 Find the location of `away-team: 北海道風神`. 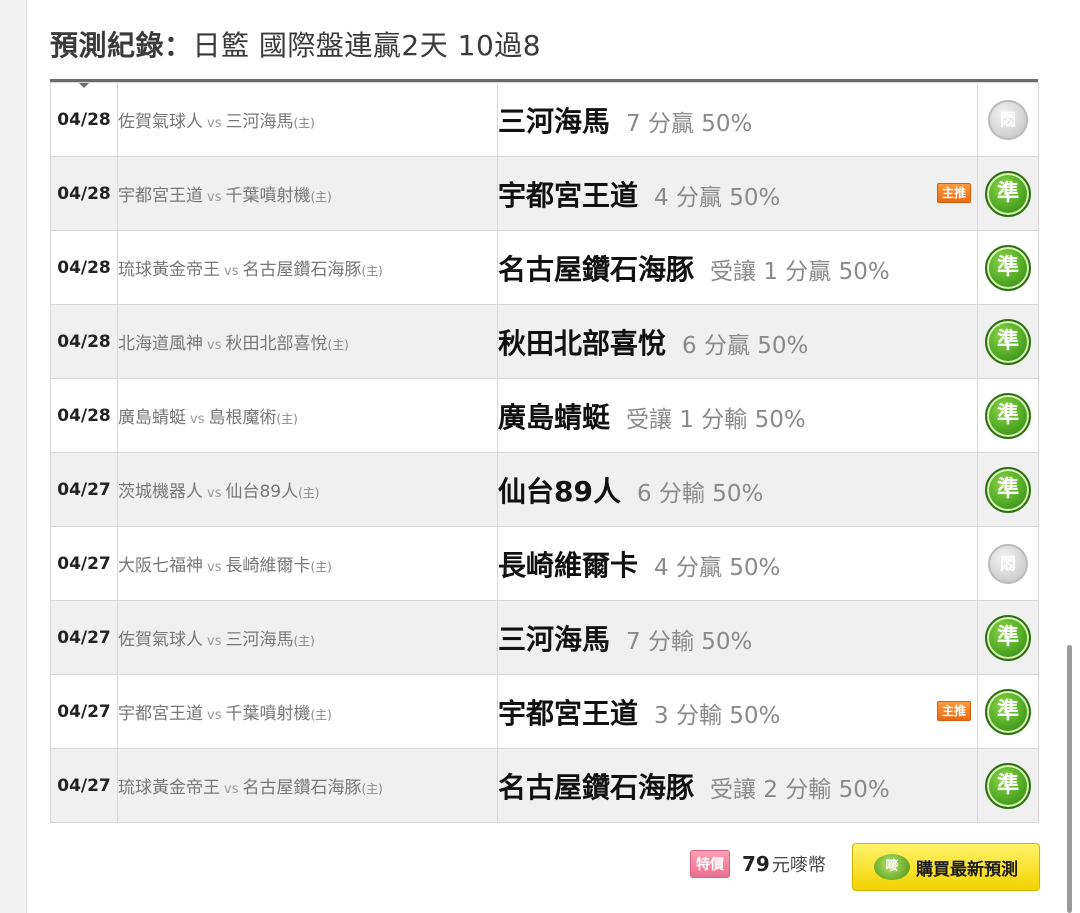

away-team: 北海道風神 is located at coordinates (161, 344).